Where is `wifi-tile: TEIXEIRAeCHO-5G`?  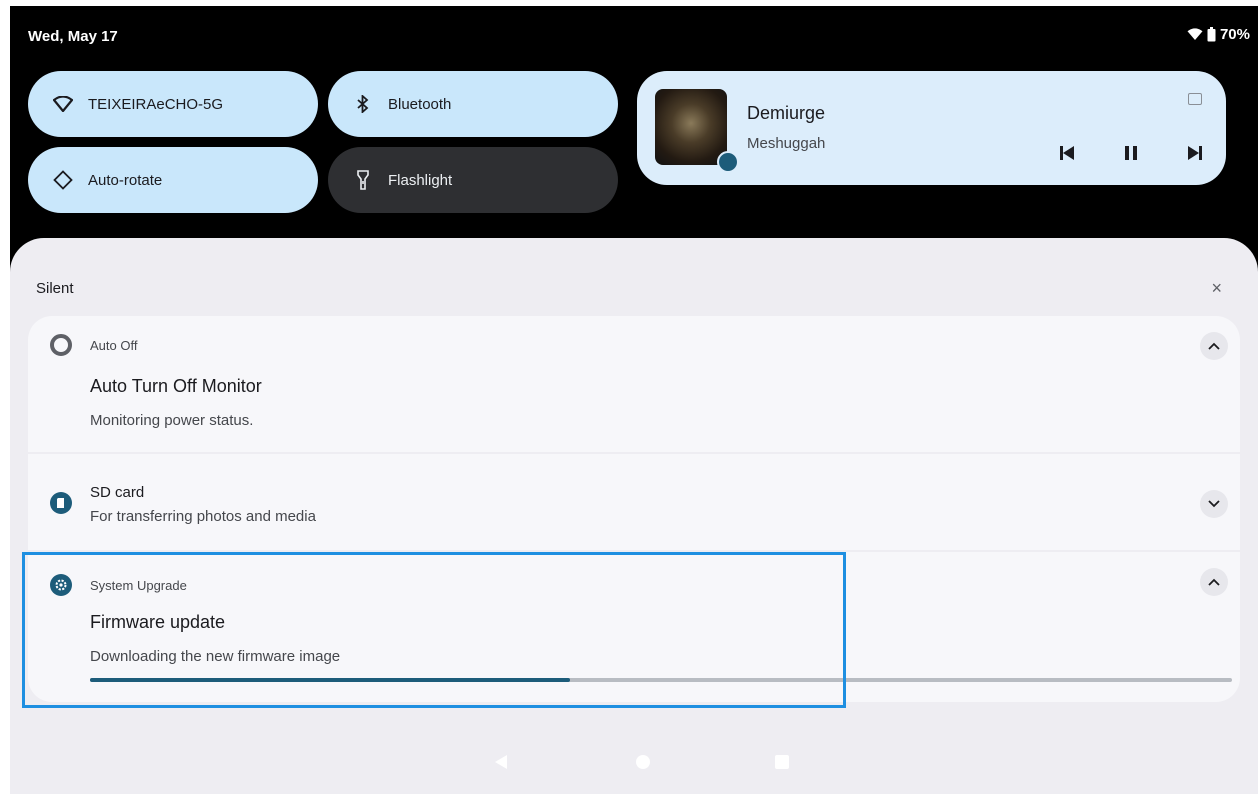
wifi-tile: TEIXEIRAeCHO-5G is located at coordinates (173, 104).